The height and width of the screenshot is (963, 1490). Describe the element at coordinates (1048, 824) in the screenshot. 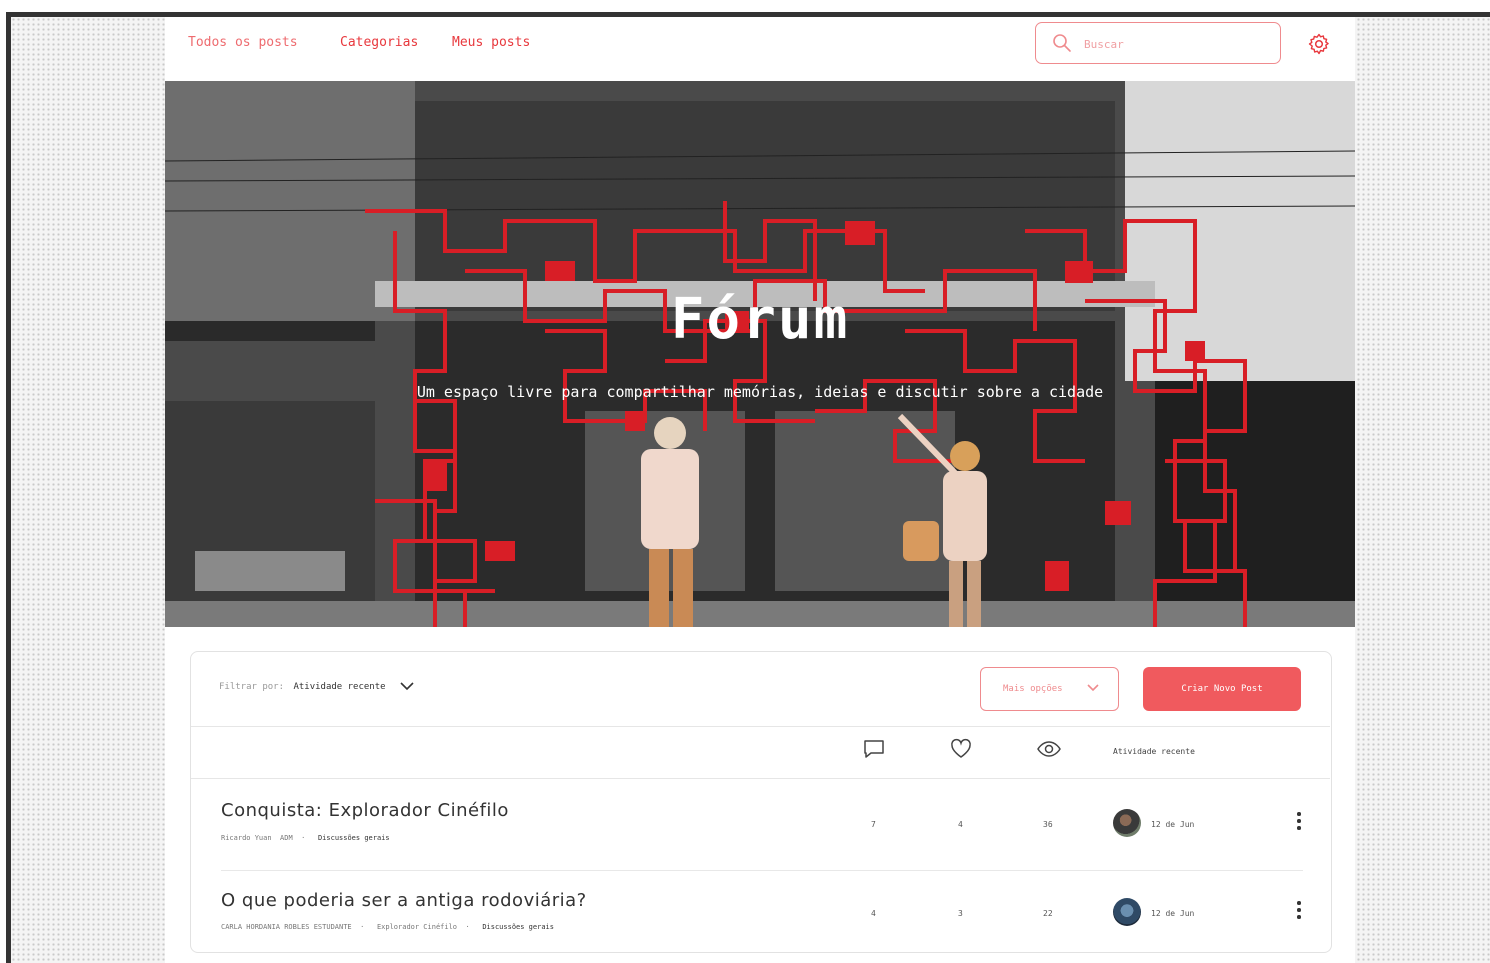

I see `view-count: 36` at that location.